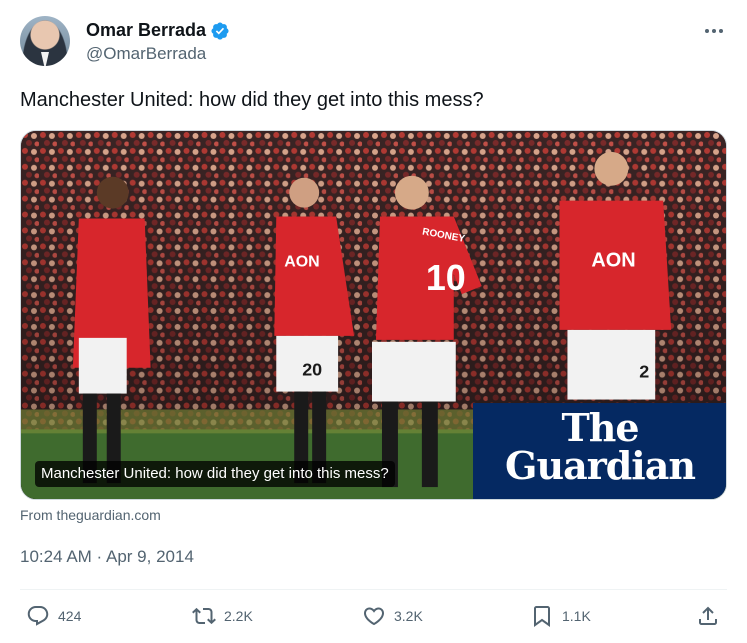  What do you see at coordinates (204, 616) in the screenshot?
I see `retweet-icon` at bounding box center [204, 616].